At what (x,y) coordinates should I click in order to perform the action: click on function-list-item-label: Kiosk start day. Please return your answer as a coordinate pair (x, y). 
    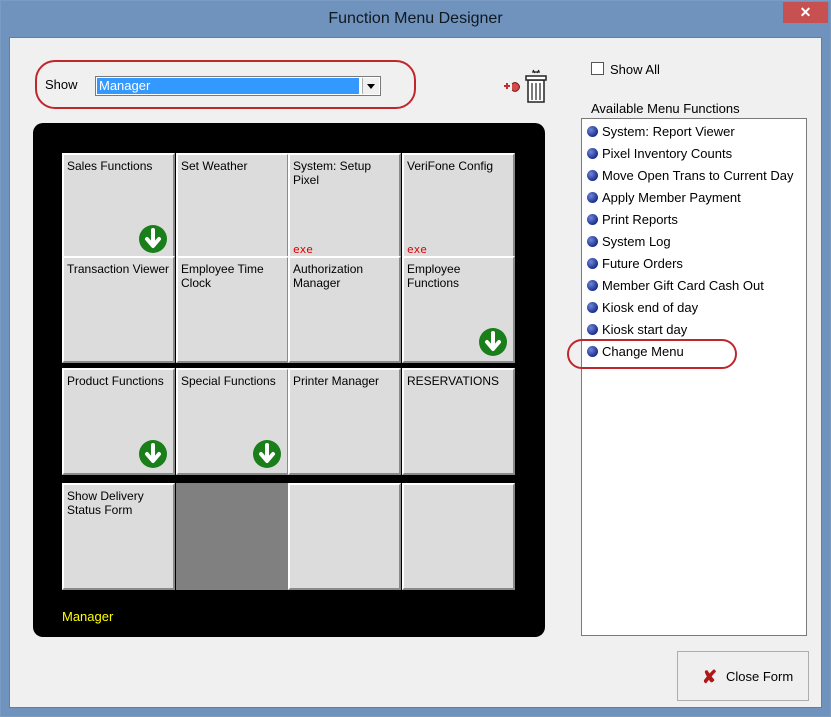
    Looking at the image, I should click on (645, 329).